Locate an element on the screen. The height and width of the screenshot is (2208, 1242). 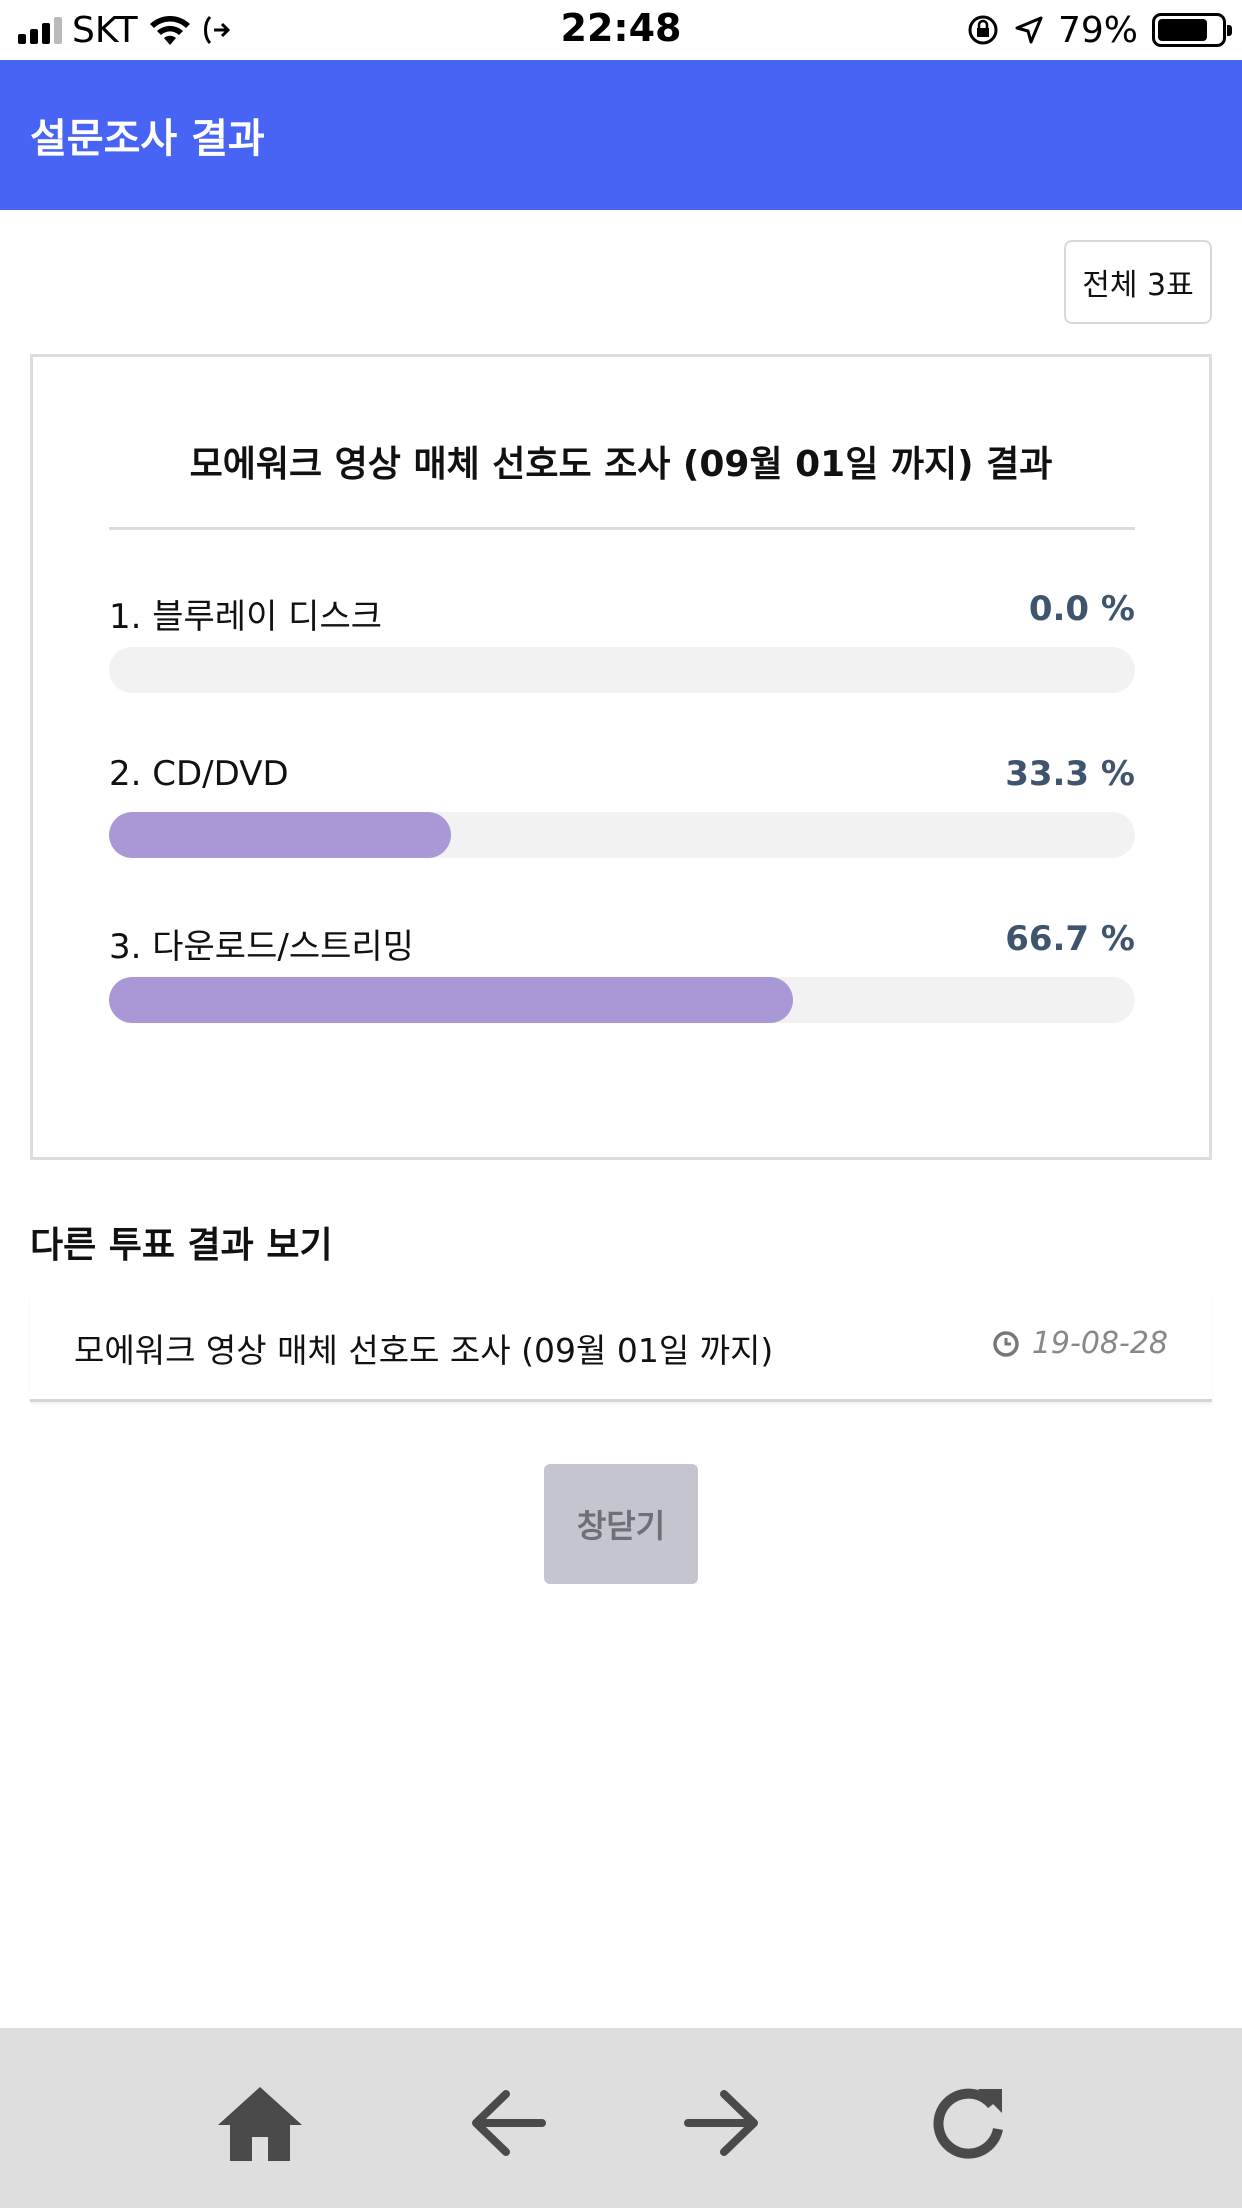
result-option: 2. CD/DVD 33.3 % is located at coordinates (622, 809).